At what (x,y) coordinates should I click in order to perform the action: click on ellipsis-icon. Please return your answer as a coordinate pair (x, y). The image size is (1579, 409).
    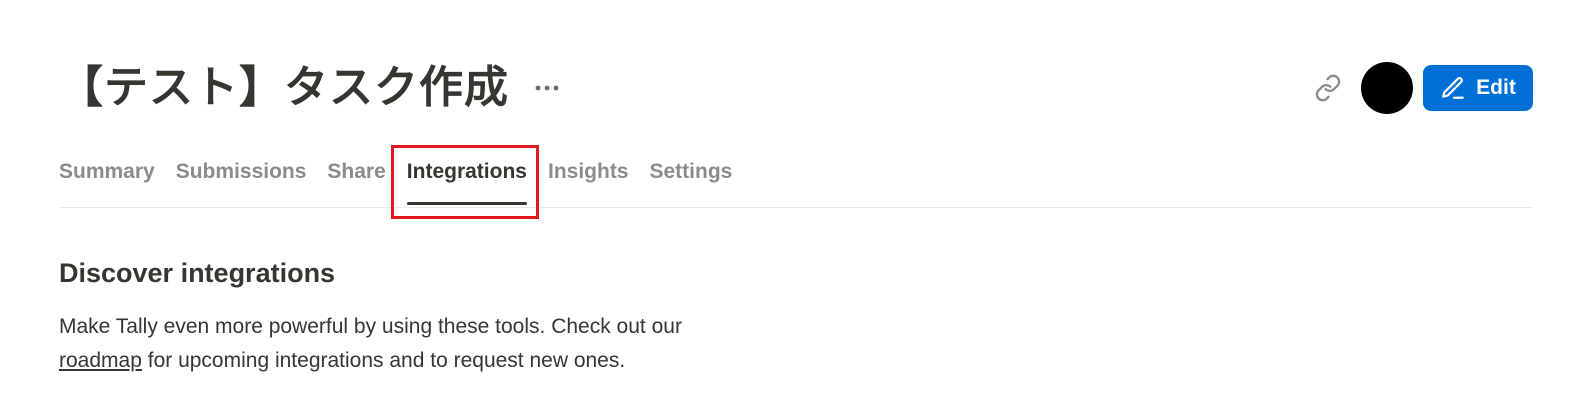
    Looking at the image, I should click on (547, 88).